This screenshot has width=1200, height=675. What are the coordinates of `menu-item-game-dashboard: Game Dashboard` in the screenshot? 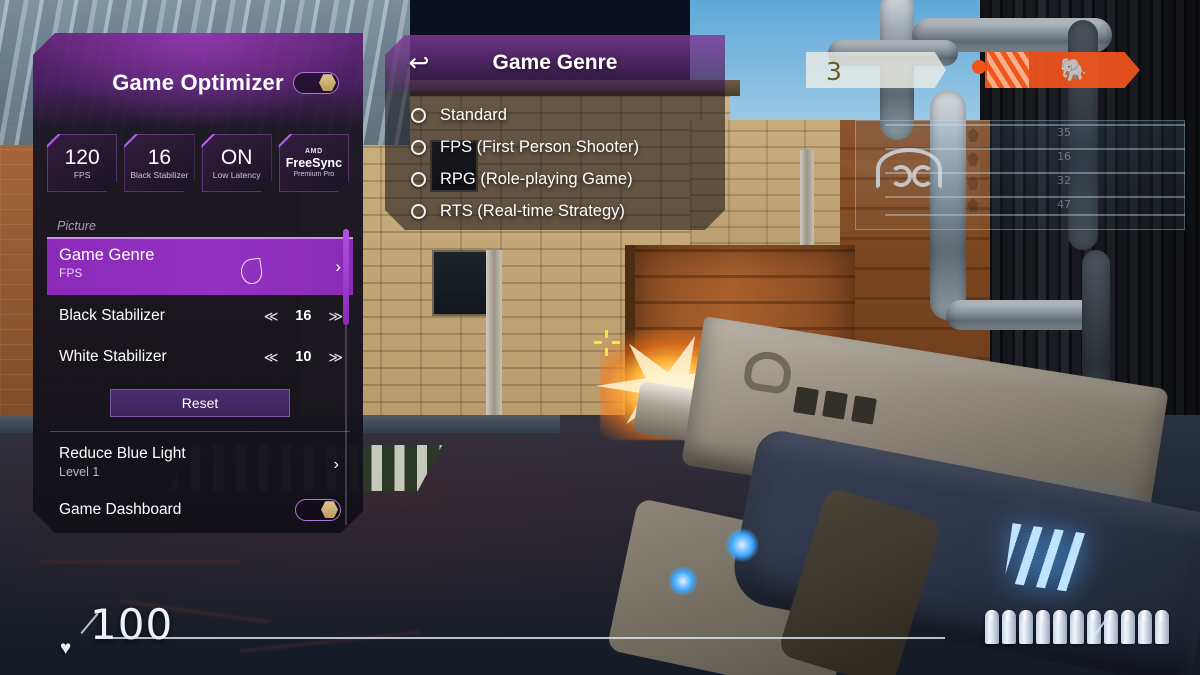 It's located at (200, 509).